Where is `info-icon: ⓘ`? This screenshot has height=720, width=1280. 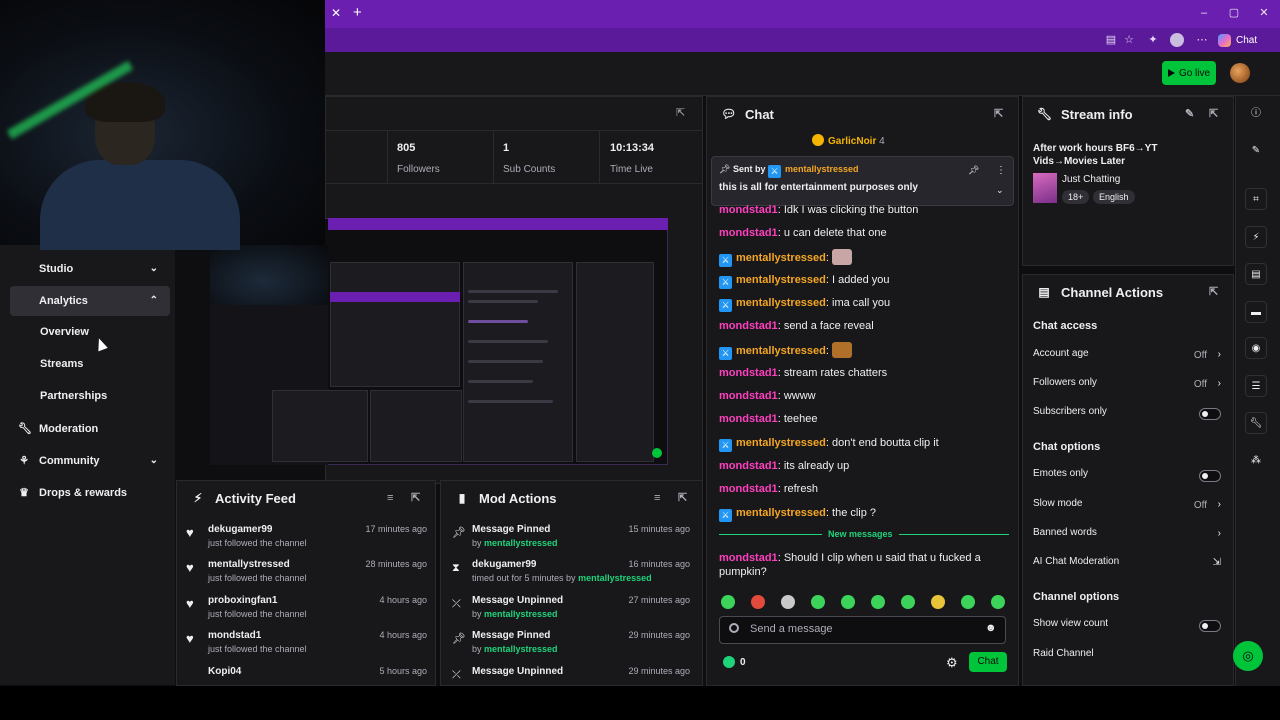 info-icon: ⓘ is located at coordinates (1256, 114).